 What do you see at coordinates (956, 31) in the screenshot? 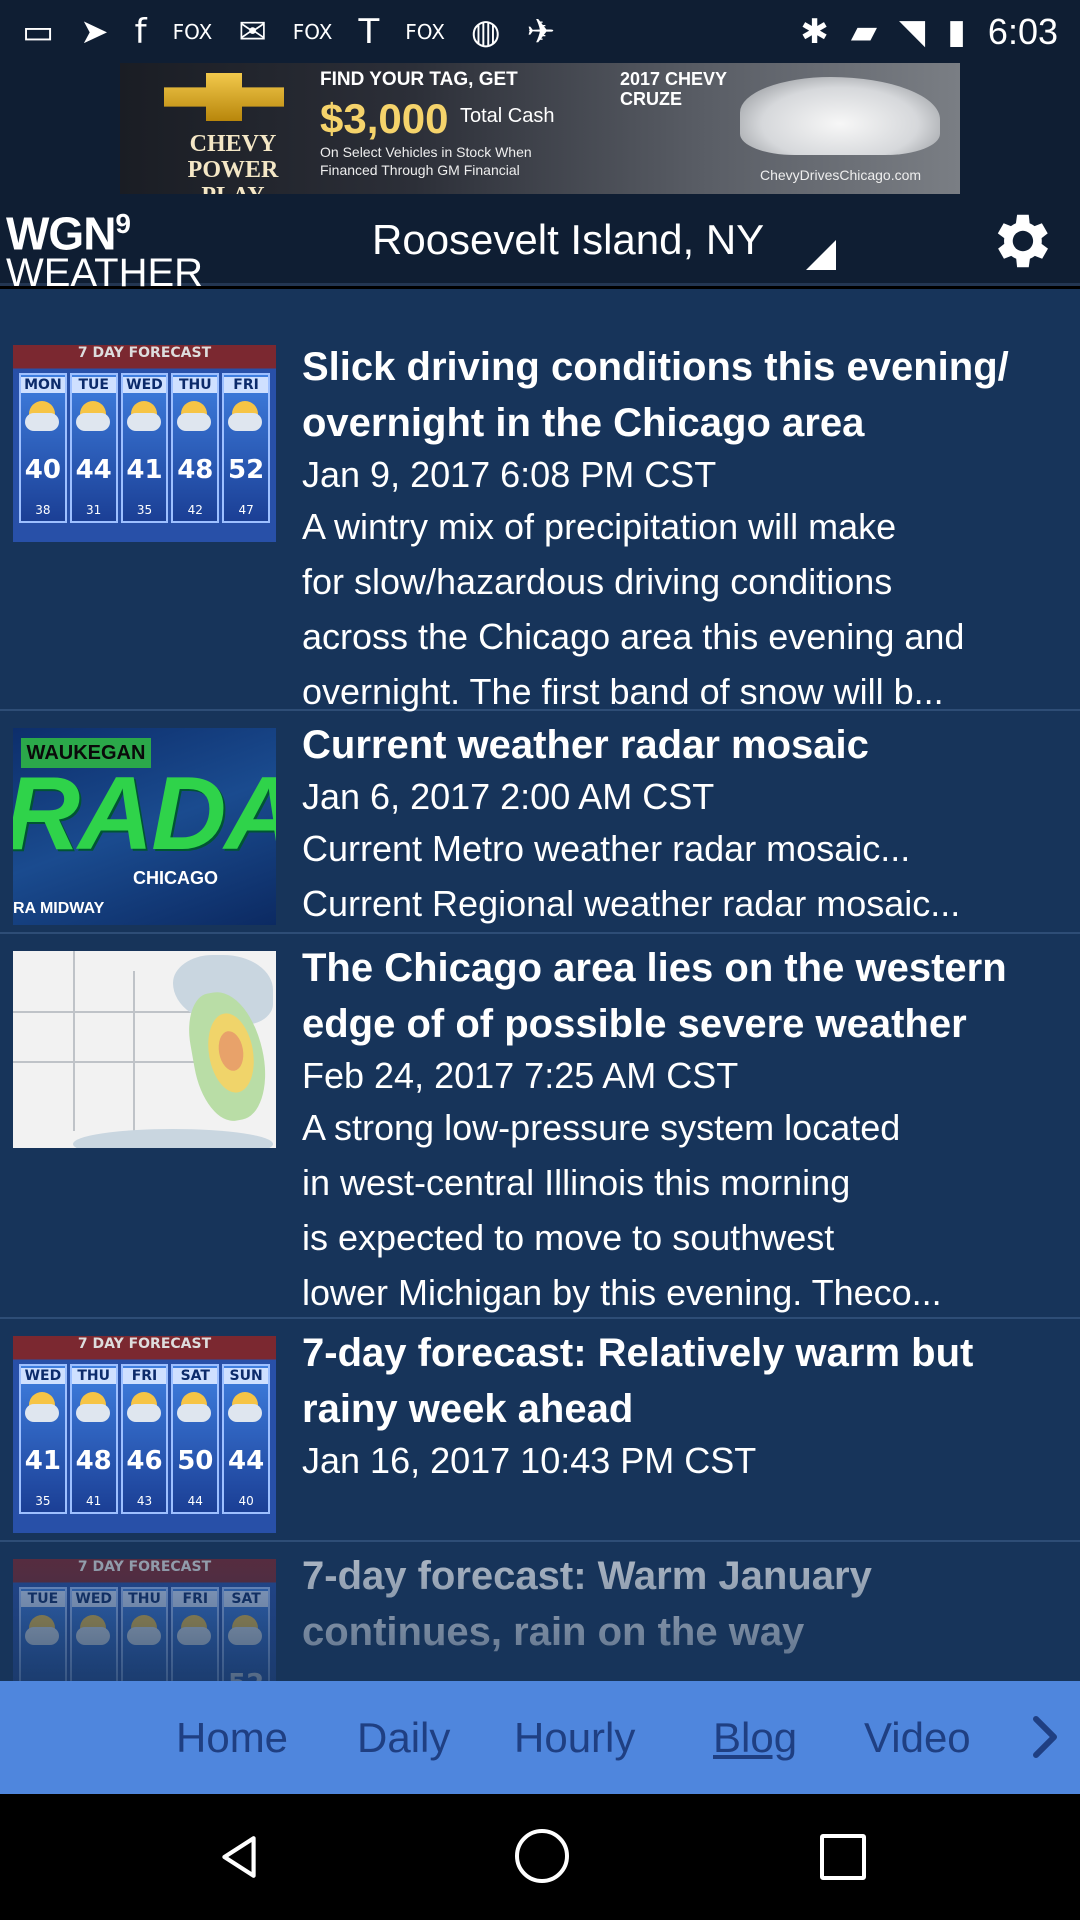
I see `battery-icon: ▮` at bounding box center [956, 31].